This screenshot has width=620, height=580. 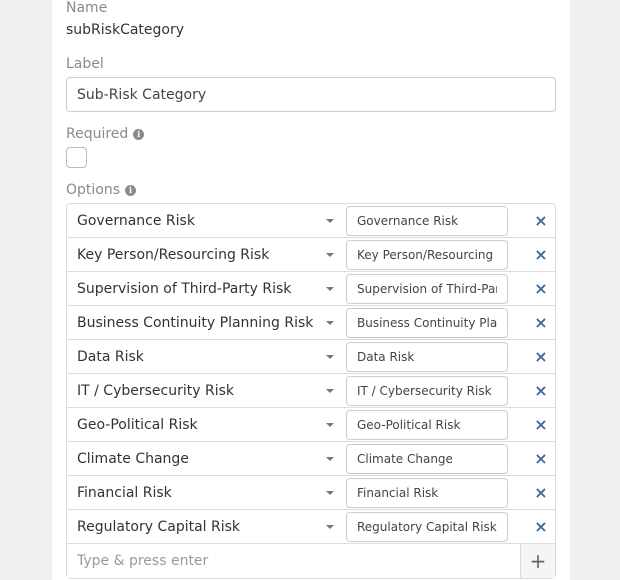 I want to click on required-label-text: Required, so click(x=97, y=134).